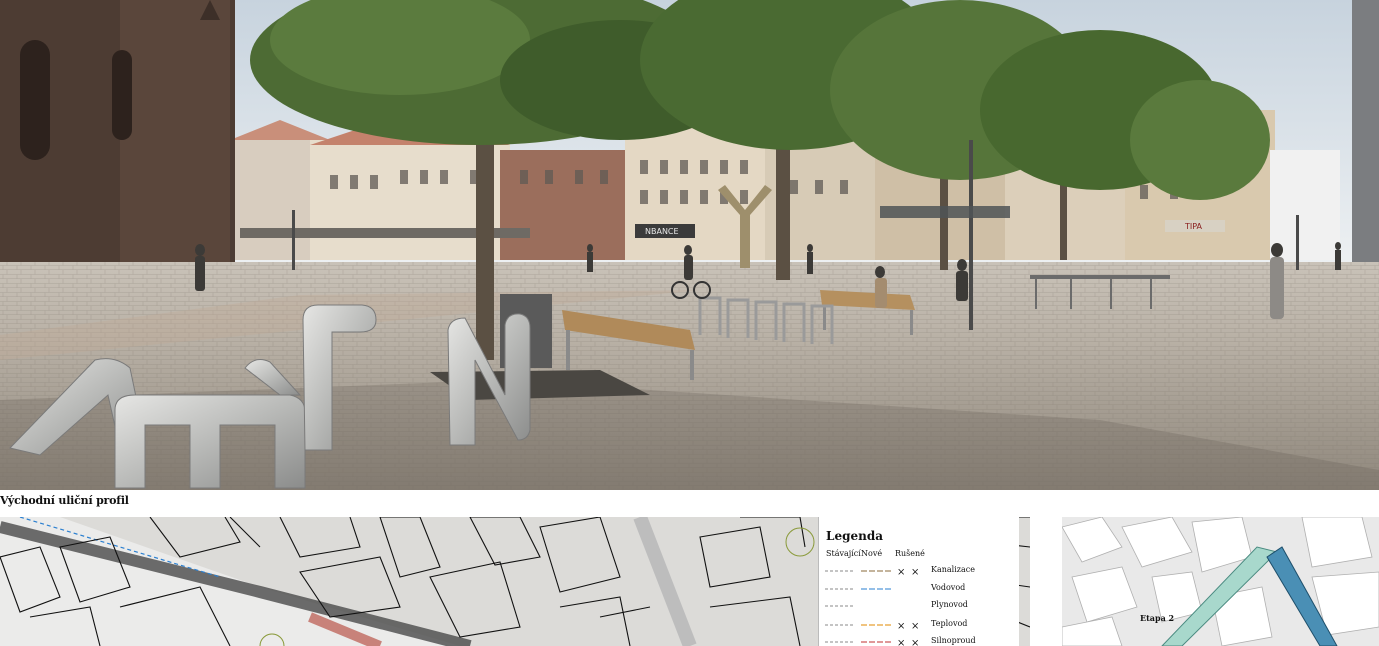 This screenshot has height=646, width=1379. What do you see at coordinates (843, 553) in the screenshot?
I see `legend-col-existing: Stávající` at bounding box center [843, 553].